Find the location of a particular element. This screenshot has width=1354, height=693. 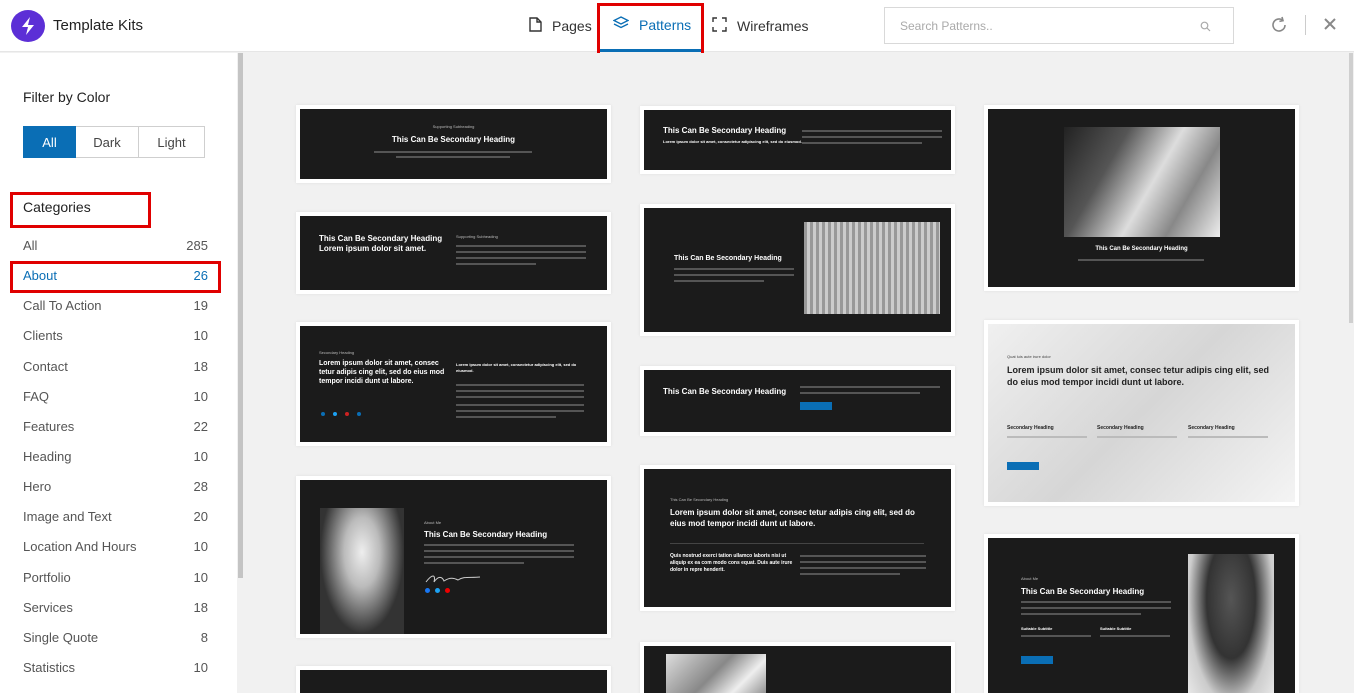

pattern-thumbnail: This Can Be Secondary Heading is located at coordinates (797, 270).